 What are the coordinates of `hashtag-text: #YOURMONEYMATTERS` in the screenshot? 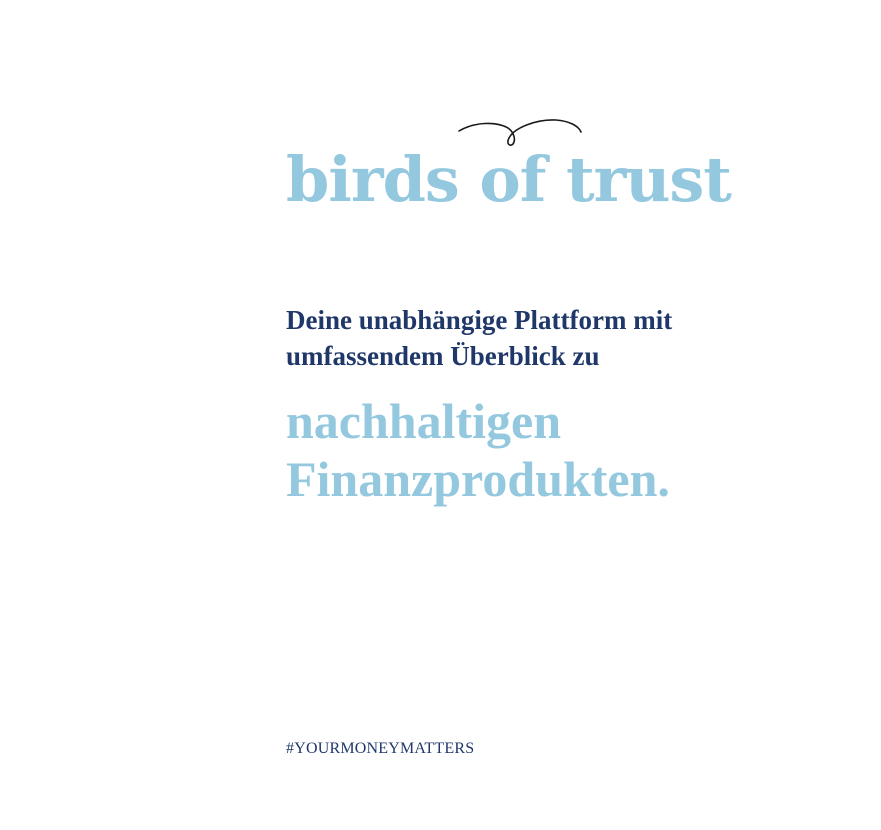 It's located at (380, 748).